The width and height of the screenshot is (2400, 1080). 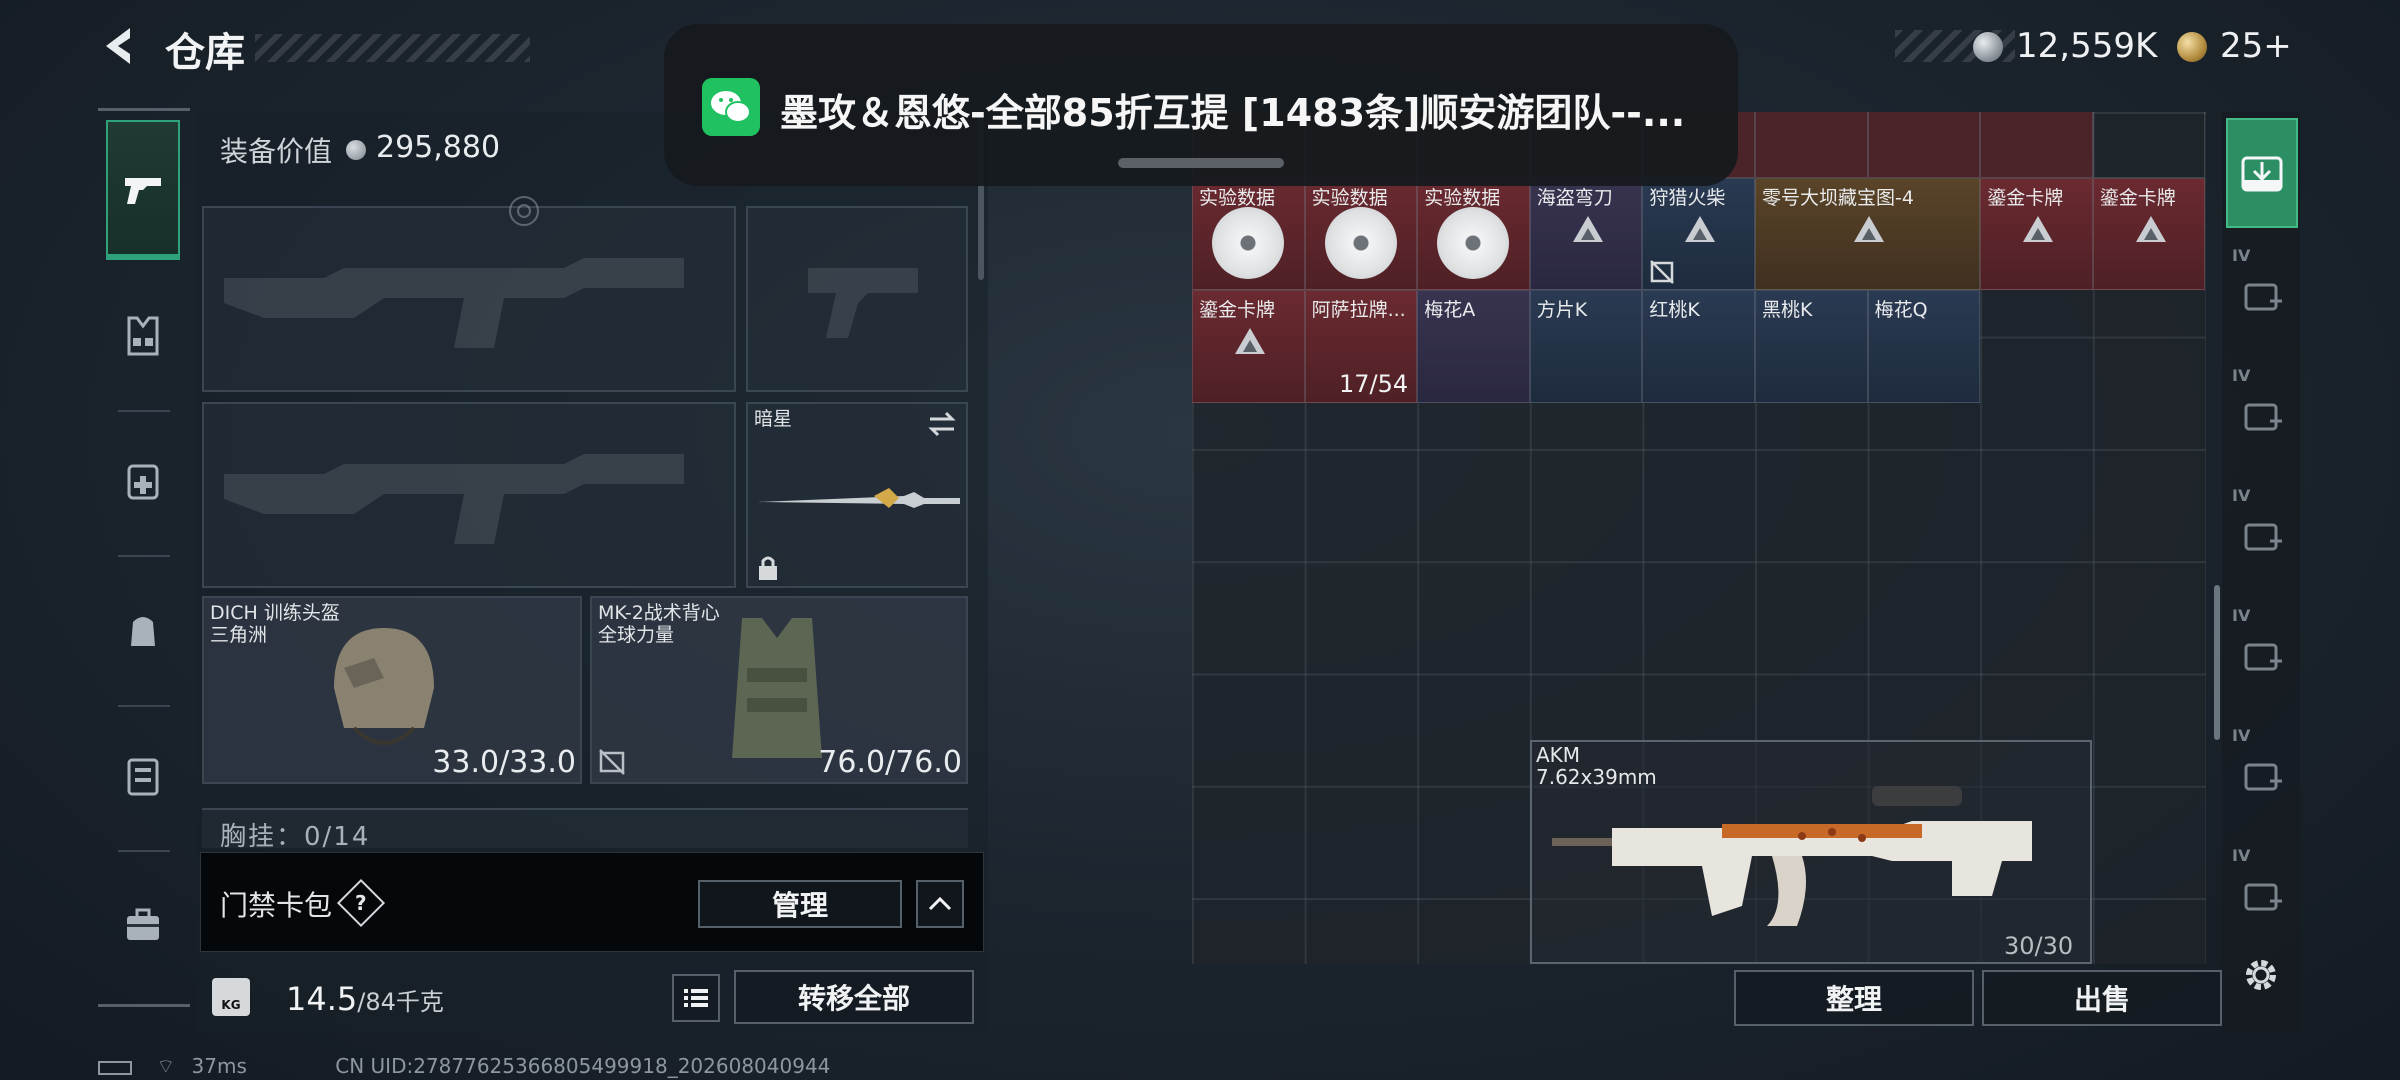 I want to click on category-bag, so click(x=143, y=630).